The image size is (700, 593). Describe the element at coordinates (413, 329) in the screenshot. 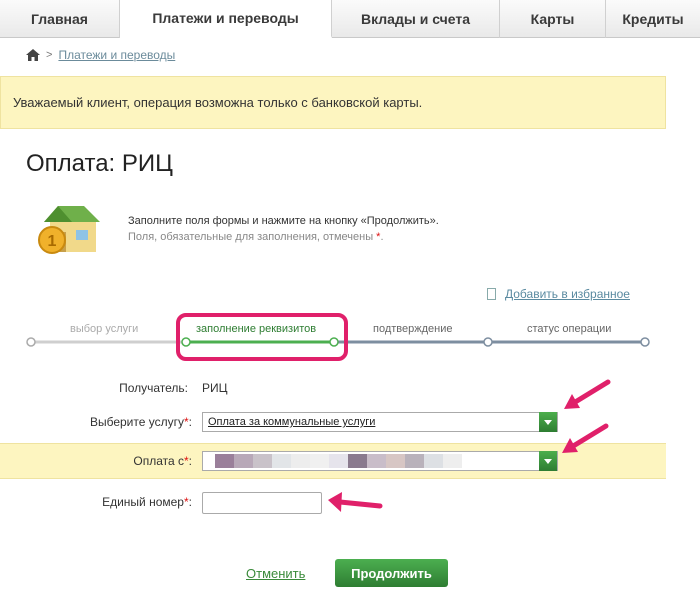

I see `step-confirmation: подтверждение` at that location.